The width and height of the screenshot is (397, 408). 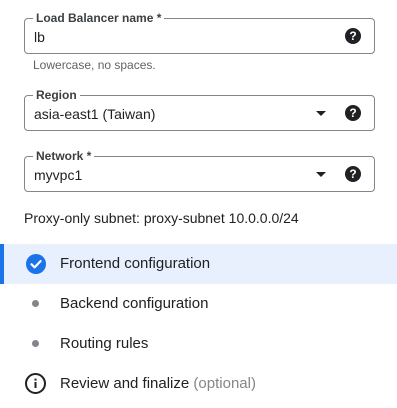 I want to click on step-frontend-configuration: Frontend configuration, so click(x=198, y=264).